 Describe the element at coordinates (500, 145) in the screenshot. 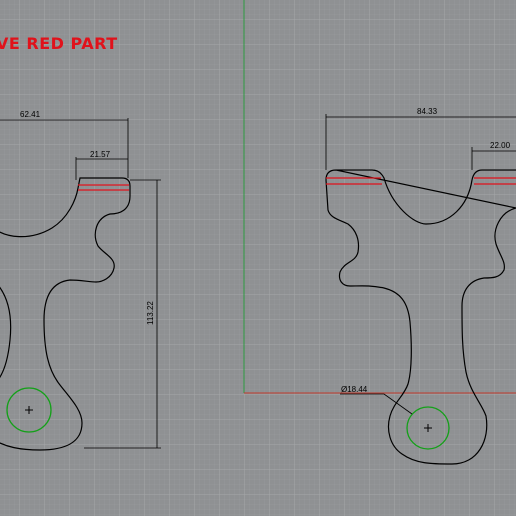

I see `right-slot-width-dim: 22.00` at that location.